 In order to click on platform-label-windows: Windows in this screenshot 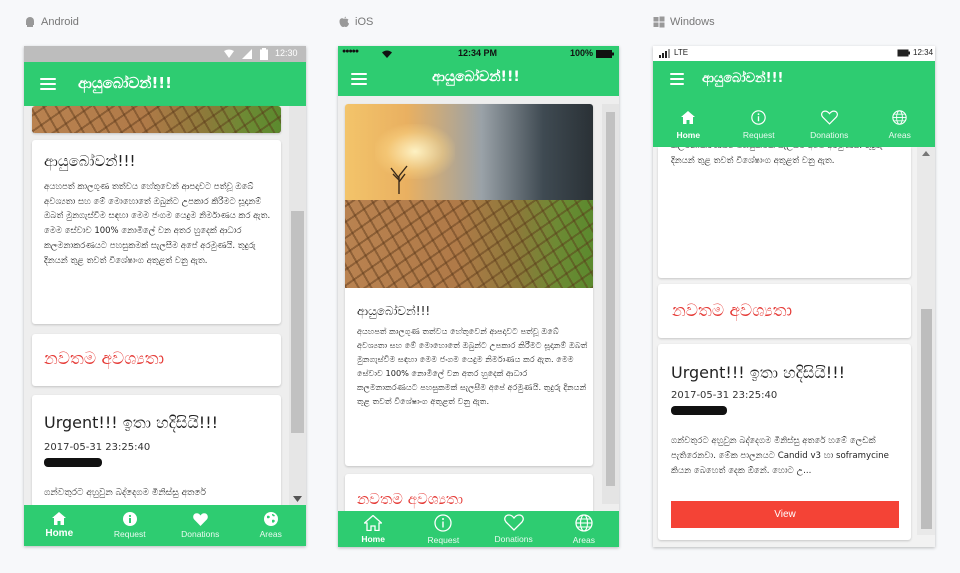, I will do `click(684, 22)`.